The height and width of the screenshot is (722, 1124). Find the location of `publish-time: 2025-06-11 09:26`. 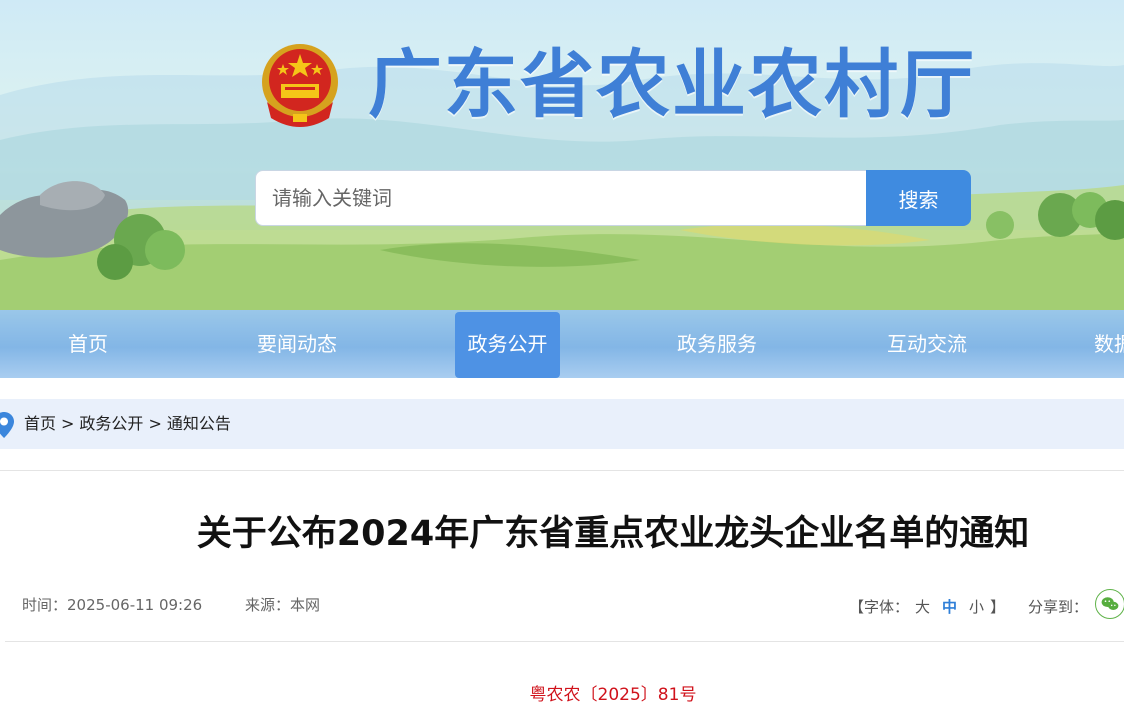

publish-time: 2025-06-11 09:26 is located at coordinates (135, 605).